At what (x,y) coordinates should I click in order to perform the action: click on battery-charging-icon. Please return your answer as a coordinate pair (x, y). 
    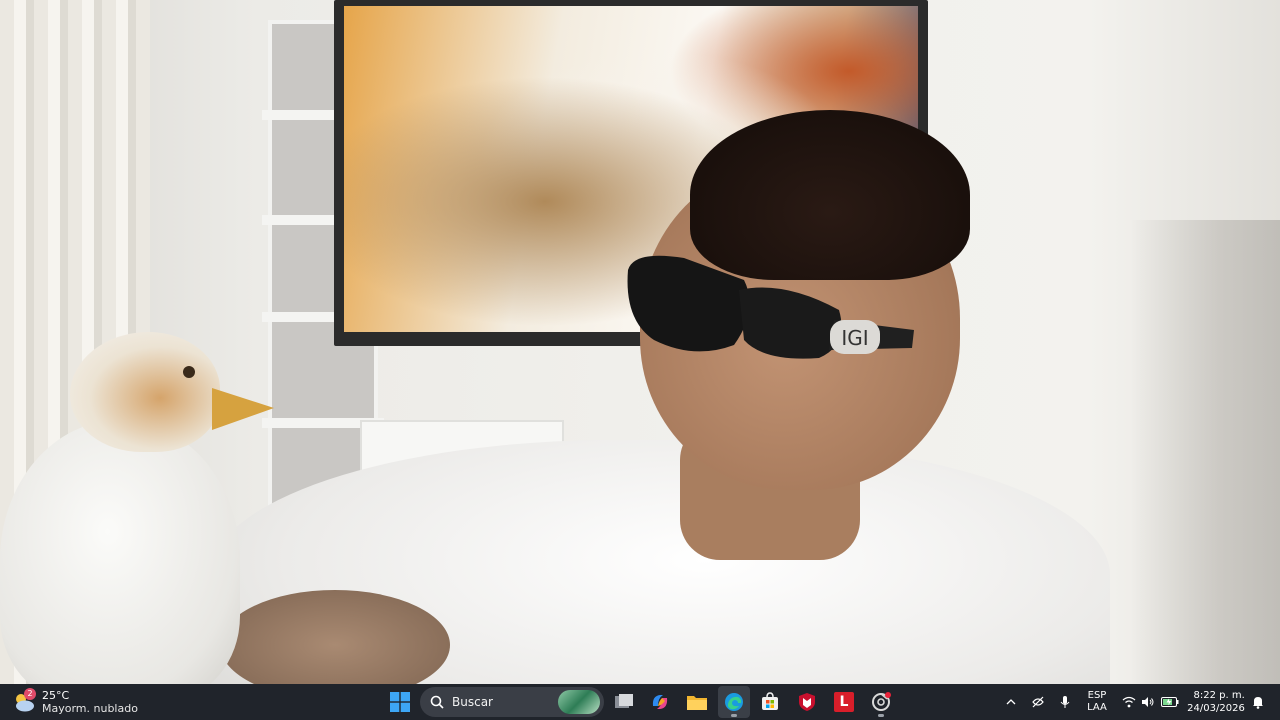
    Looking at the image, I should click on (1170, 702).